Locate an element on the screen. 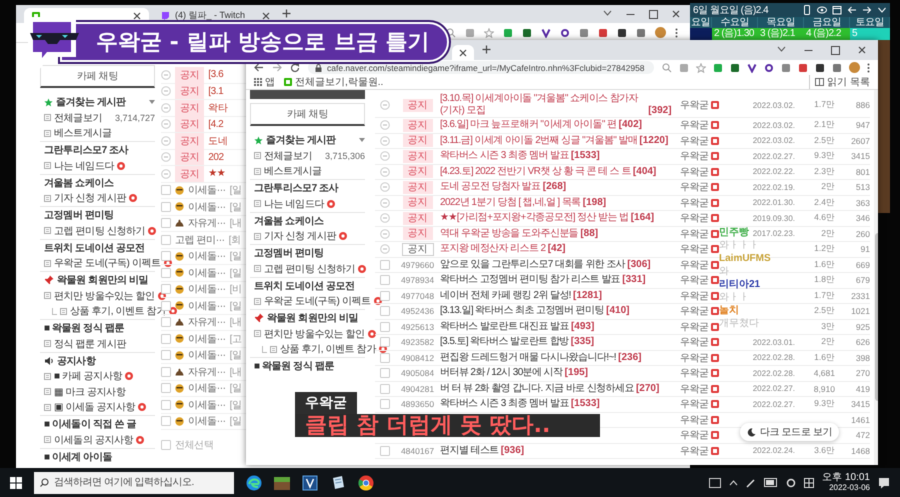 The width and height of the screenshot is (900, 497). comment-count: [493] is located at coordinates (582, 326).